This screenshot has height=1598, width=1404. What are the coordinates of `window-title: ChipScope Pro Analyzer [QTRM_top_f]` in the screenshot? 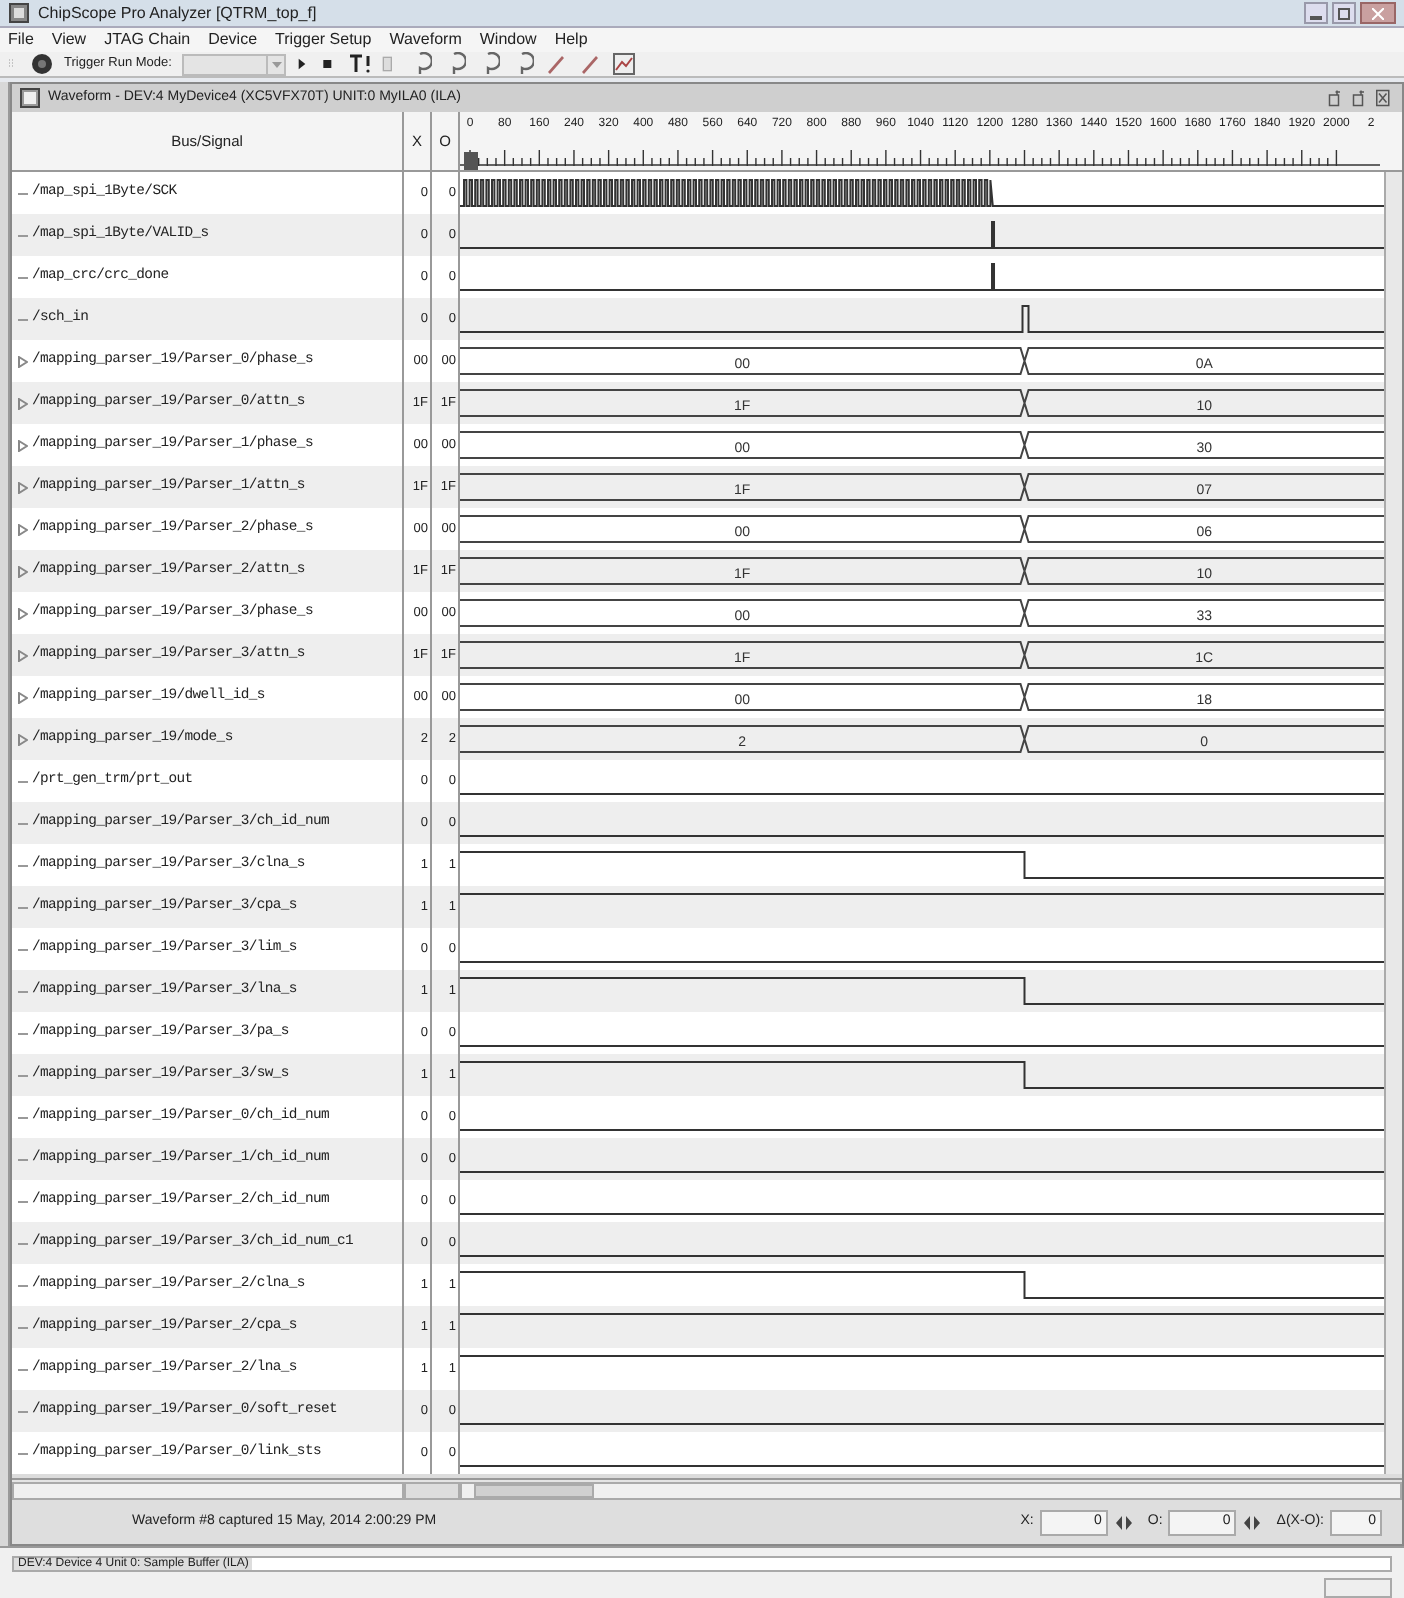 It's located at (177, 13).